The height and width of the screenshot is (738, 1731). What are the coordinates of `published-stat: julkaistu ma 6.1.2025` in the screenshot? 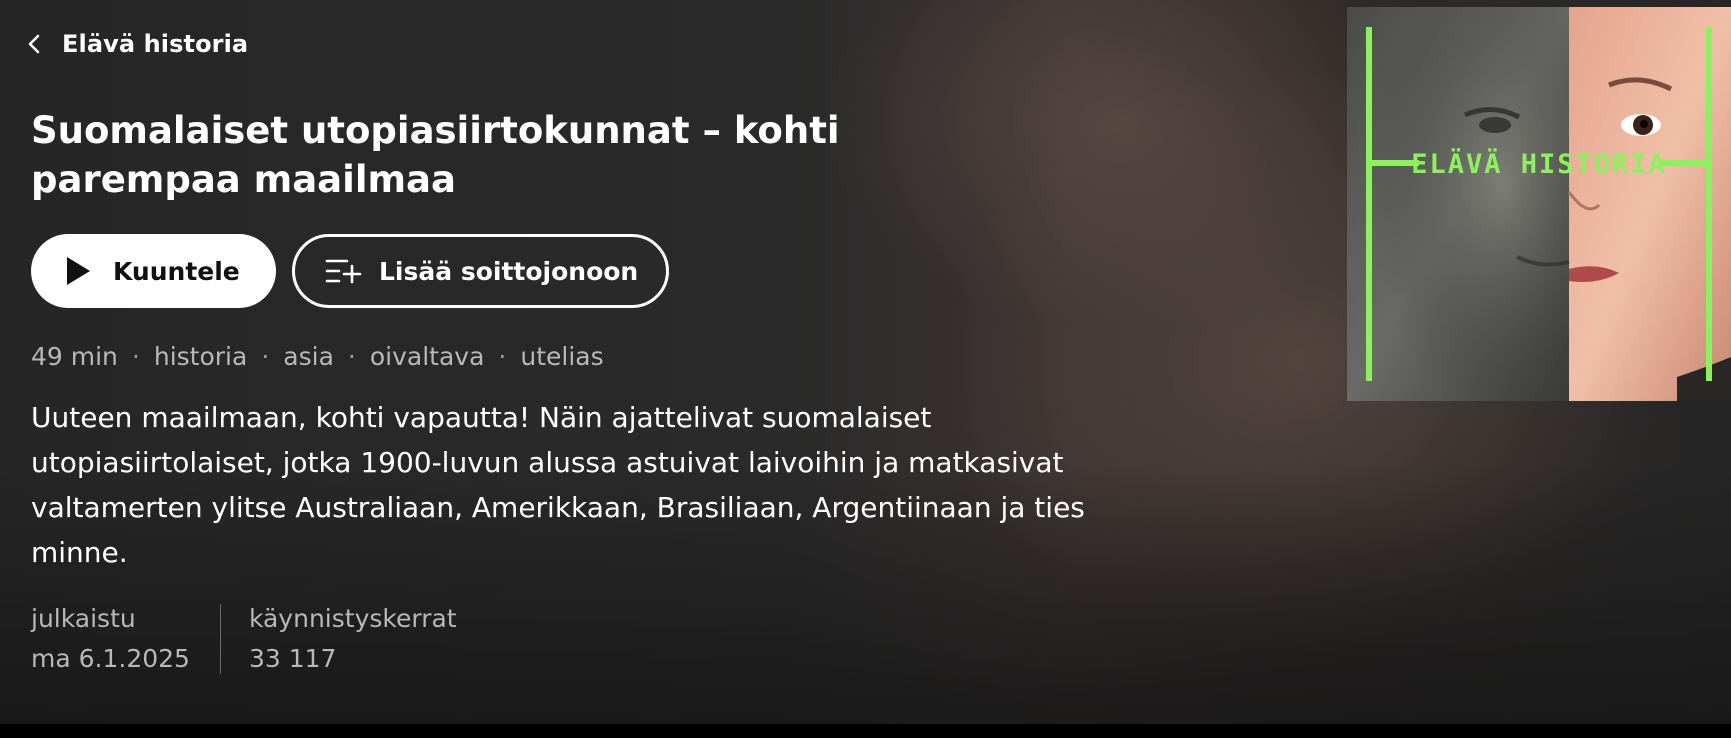 It's located at (126, 639).